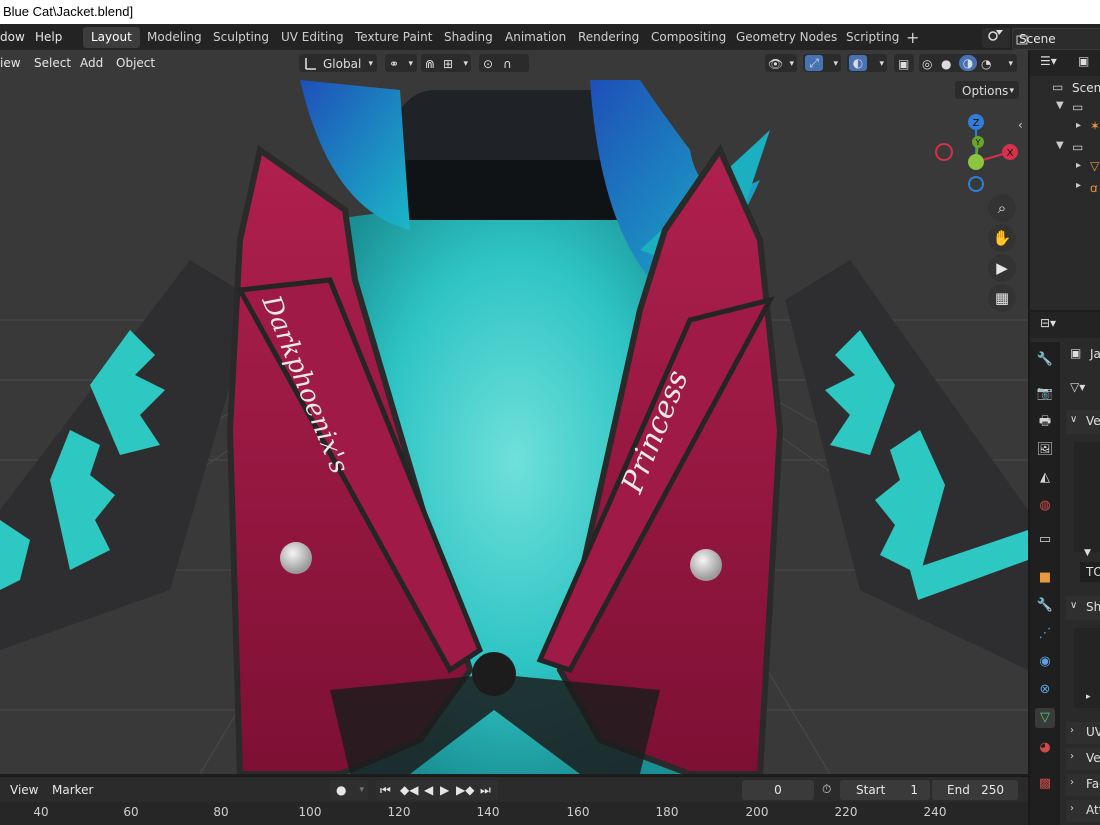  Describe the element at coordinates (786, 37) in the screenshot. I see `tab-geometry-nodes: Geometry Nodes` at that location.